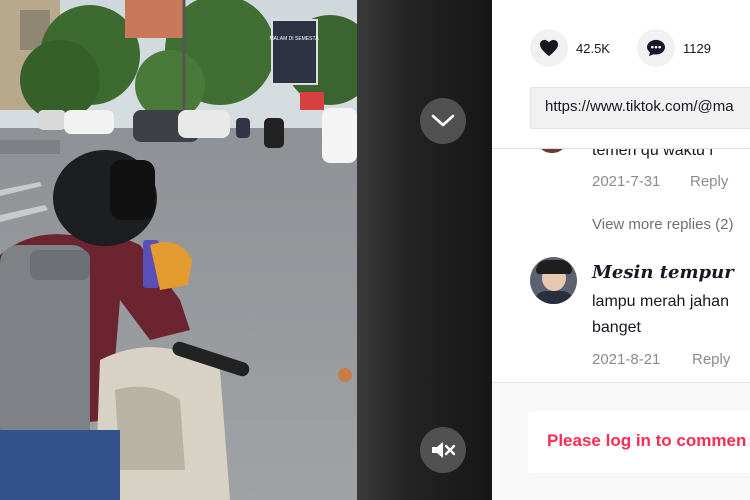 The width and height of the screenshot is (750, 500). I want to click on comment-username: Mesin tempur, so click(663, 272).